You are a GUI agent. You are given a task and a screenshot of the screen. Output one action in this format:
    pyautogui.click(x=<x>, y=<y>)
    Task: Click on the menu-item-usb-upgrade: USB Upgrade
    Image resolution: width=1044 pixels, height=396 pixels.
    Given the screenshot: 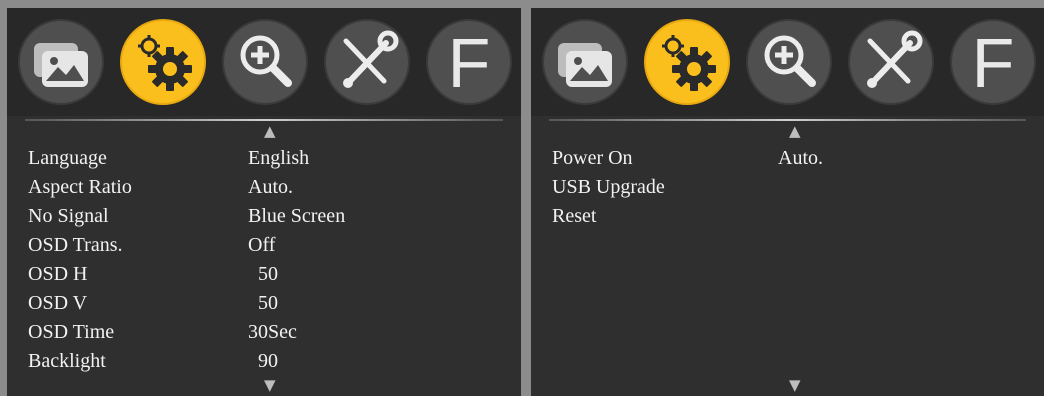 What is the action you would take?
    pyautogui.click(x=787, y=187)
    